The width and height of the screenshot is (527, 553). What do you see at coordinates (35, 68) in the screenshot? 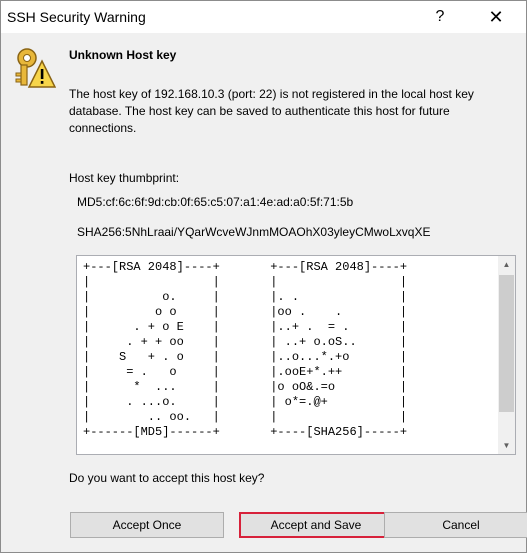
I see `key-warning-icon` at bounding box center [35, 68].